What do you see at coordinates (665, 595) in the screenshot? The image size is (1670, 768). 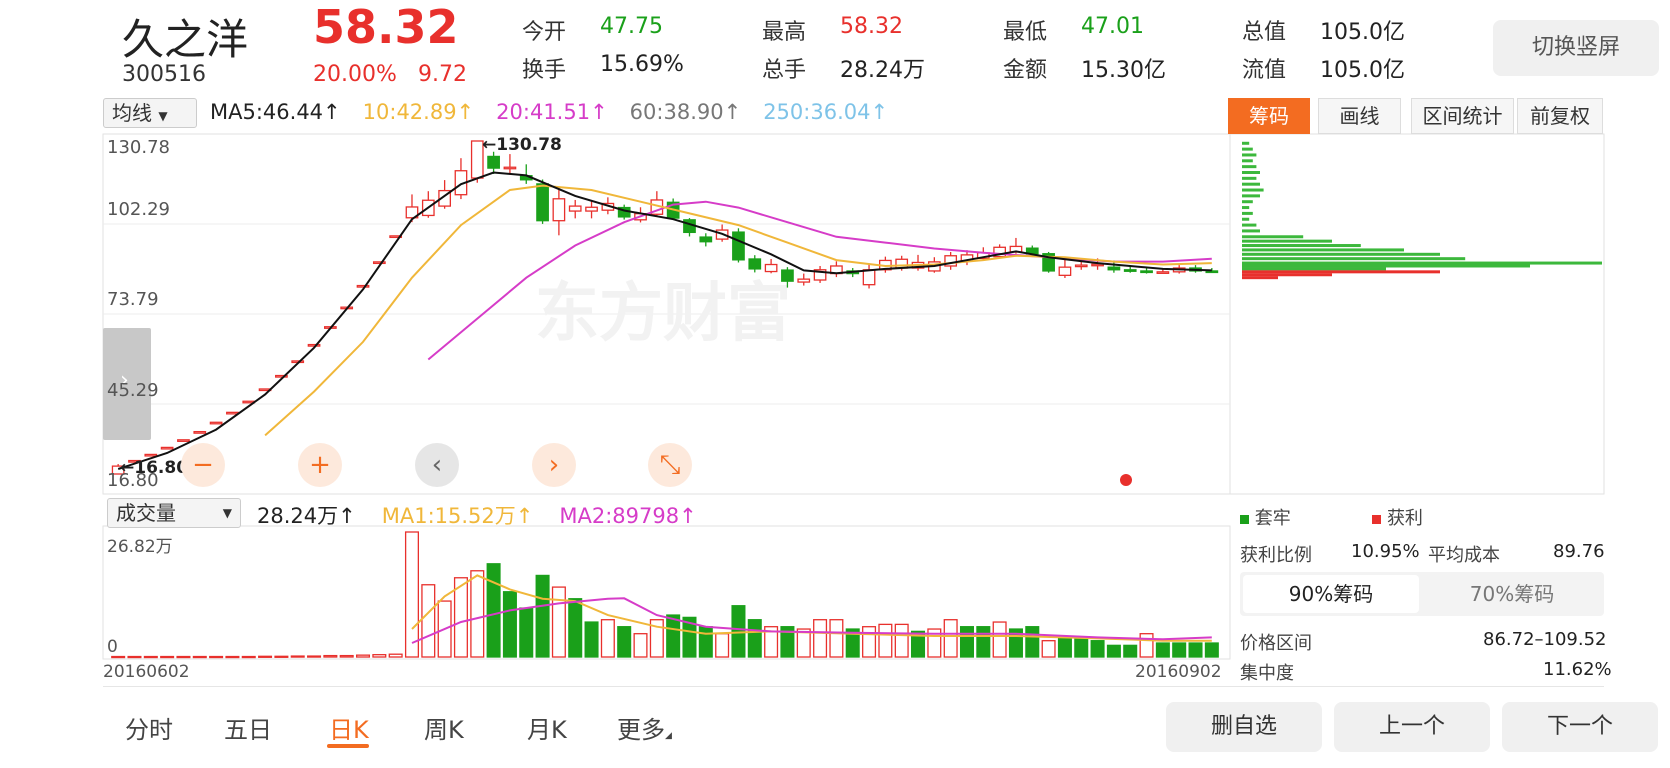 I see `volume-bars` at bounding box center [665, 595].